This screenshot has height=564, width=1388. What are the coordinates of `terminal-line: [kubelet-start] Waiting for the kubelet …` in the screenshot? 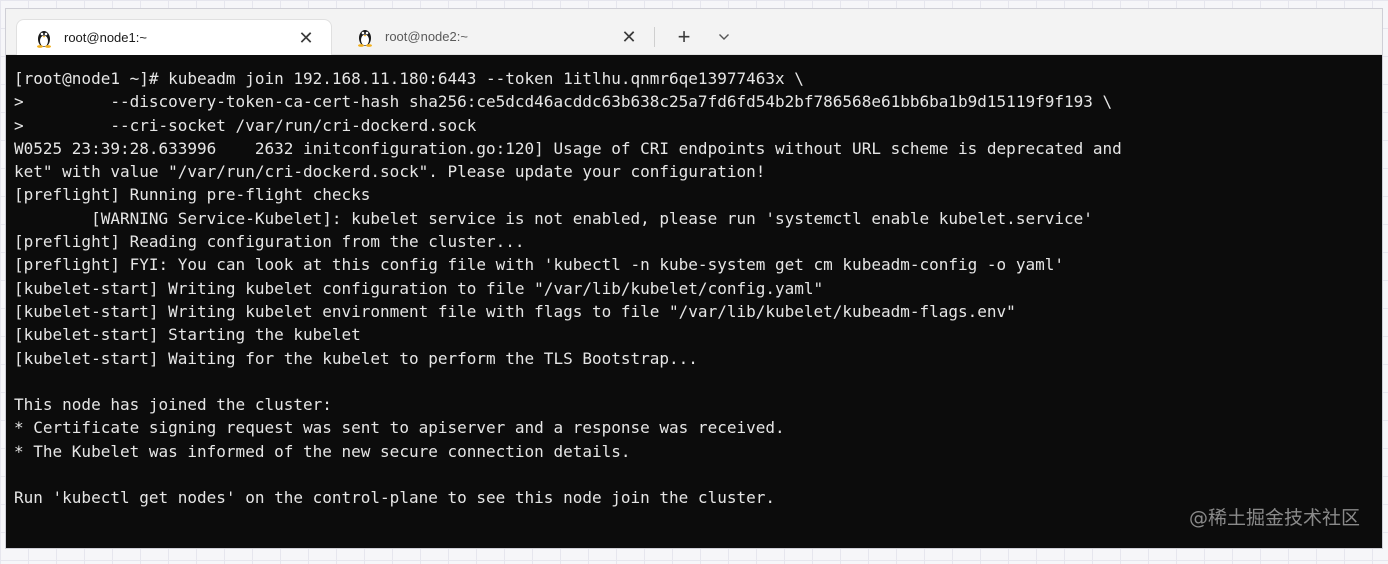 It's located at (356, 358).